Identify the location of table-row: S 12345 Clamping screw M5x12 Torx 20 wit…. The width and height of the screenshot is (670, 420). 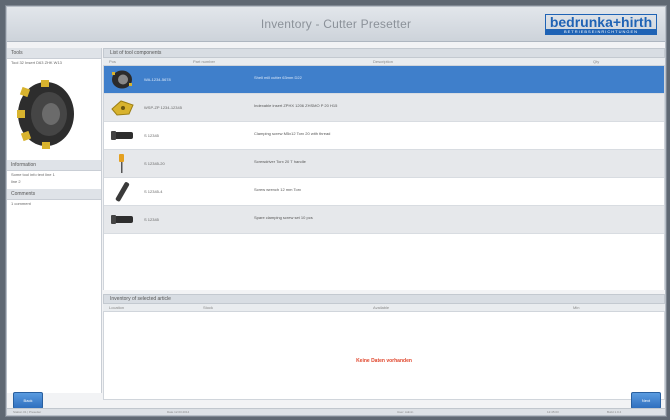
(384, 136).